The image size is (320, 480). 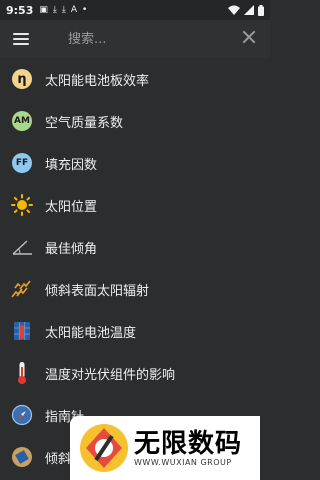 I want to click on list-item-cell-temperature: 太阳能电池温度, so click(x=135, y=331).